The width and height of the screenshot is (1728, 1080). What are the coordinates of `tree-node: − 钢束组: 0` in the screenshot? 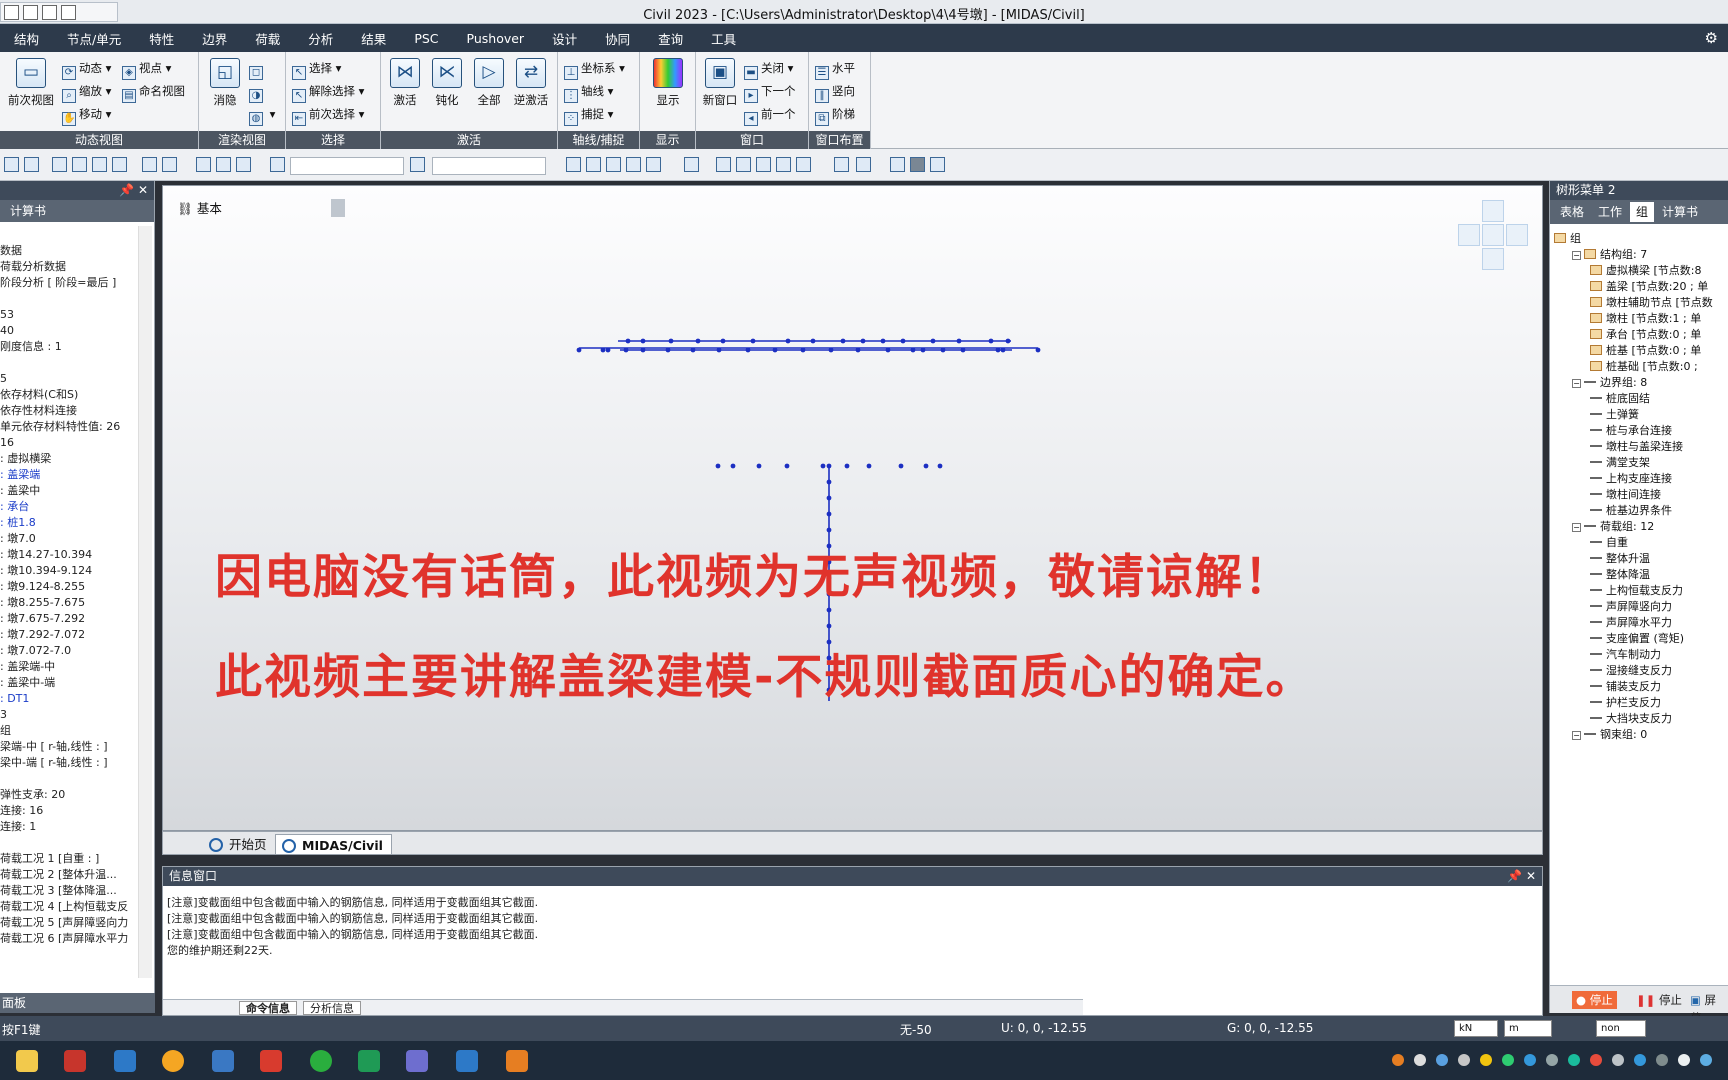 It's located at (1641, 735).